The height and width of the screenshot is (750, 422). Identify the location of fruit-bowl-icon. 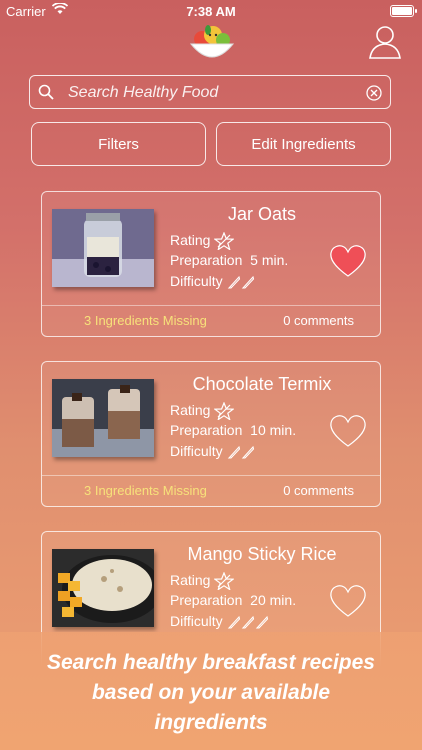
(212, 41).